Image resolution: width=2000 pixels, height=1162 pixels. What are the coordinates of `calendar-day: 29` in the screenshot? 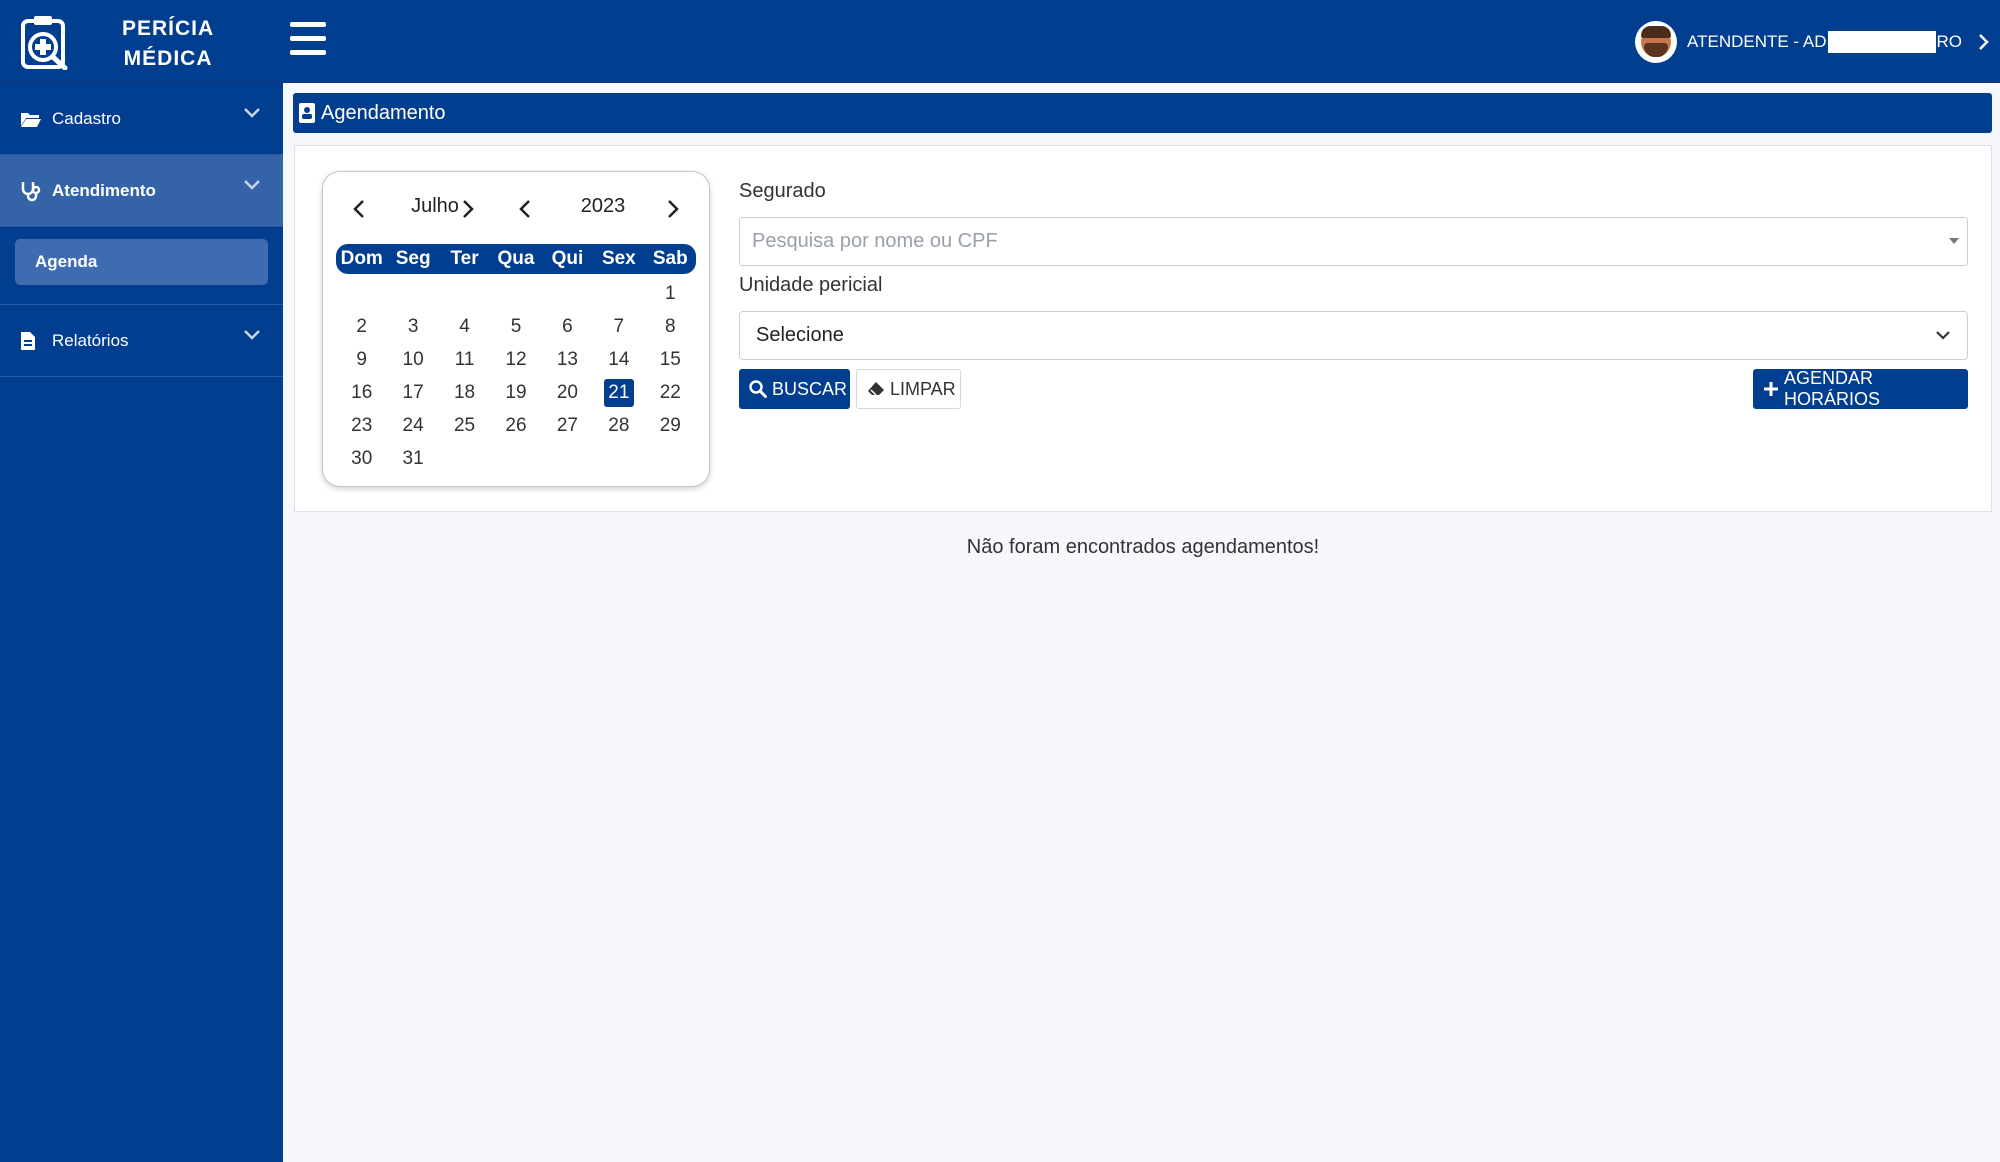 It's located at (670, 426).